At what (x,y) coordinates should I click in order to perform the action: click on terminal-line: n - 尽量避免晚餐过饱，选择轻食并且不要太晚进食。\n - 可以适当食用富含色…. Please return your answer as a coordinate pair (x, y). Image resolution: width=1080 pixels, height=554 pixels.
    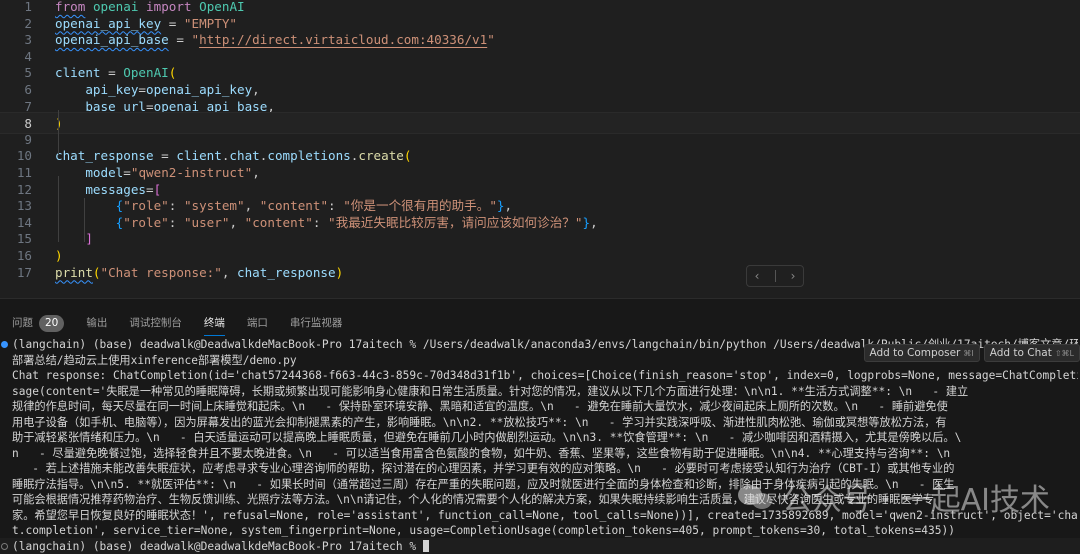
    Looking at the image, I should click on (545, 454).